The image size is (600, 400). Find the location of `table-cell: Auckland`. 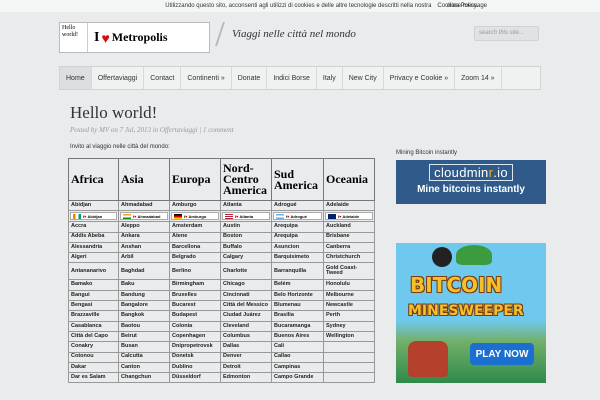

table-cell: Auckland is located at coordinates (349, 227).